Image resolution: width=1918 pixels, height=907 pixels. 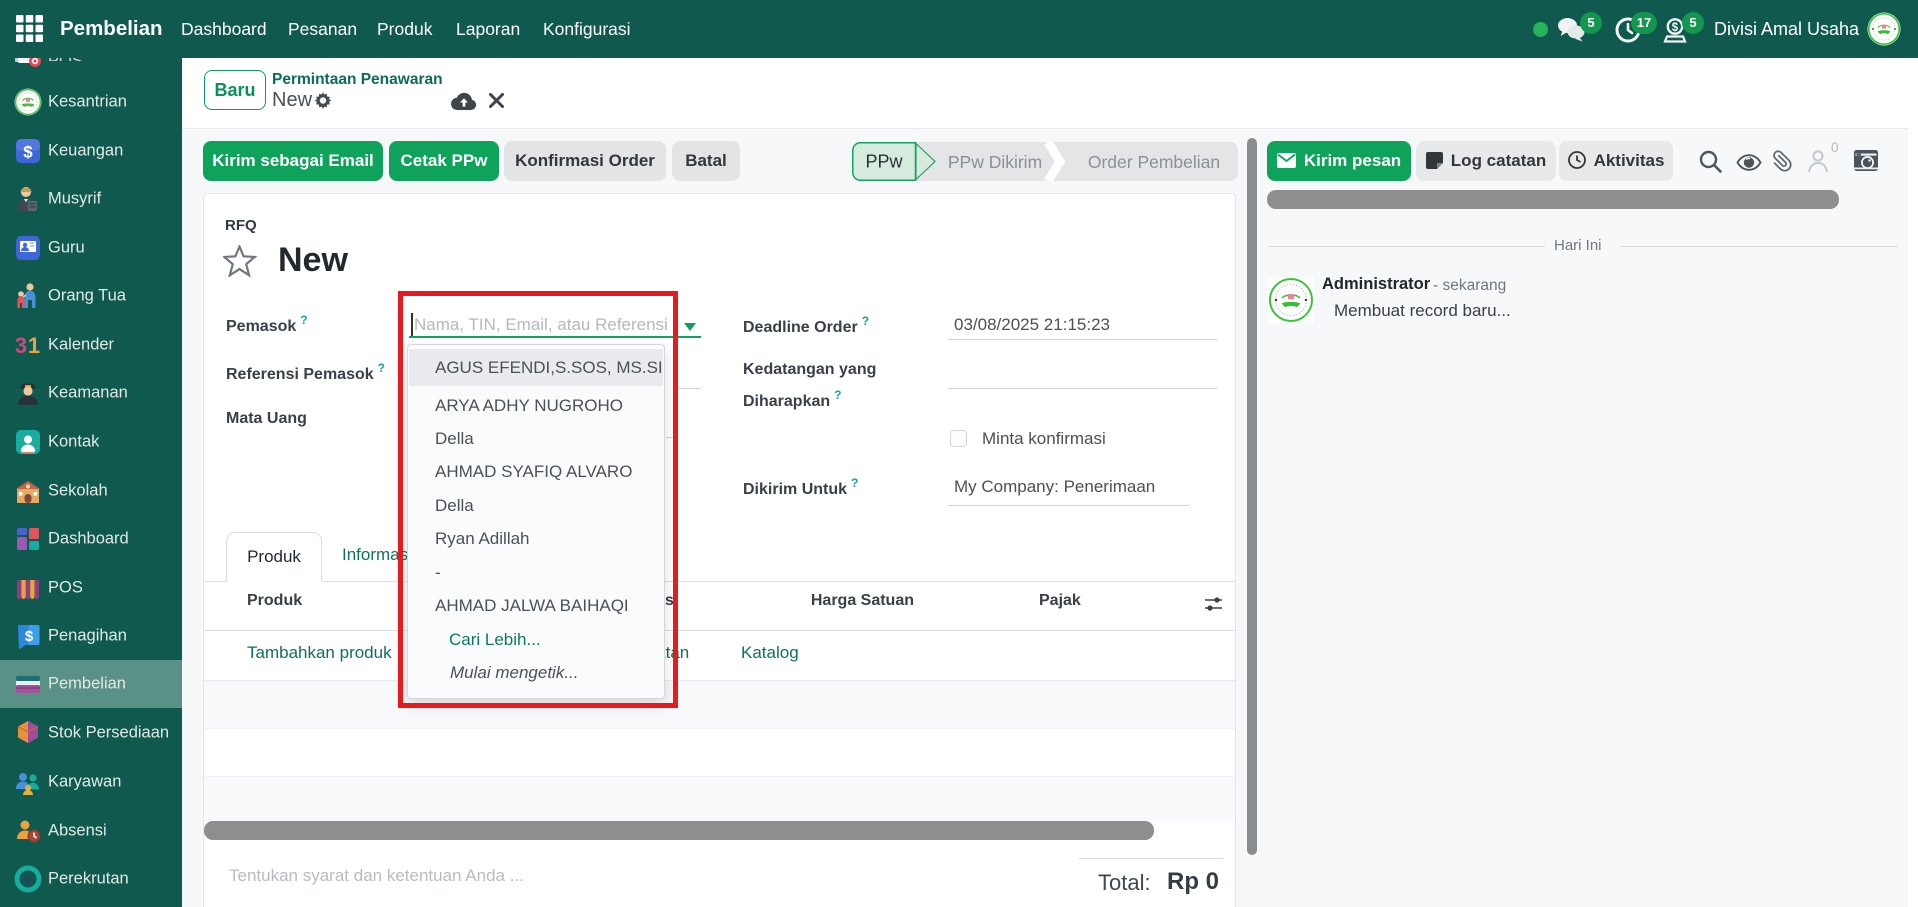 What do you see at coordinates (21, 345) in the screenshot?
I see `svg-text: 3` at bounding box center [21, 345].